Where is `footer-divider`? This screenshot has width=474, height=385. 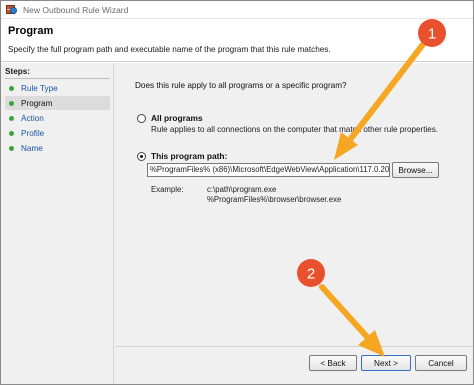 footer-divider is located at coordinates (294, 346).